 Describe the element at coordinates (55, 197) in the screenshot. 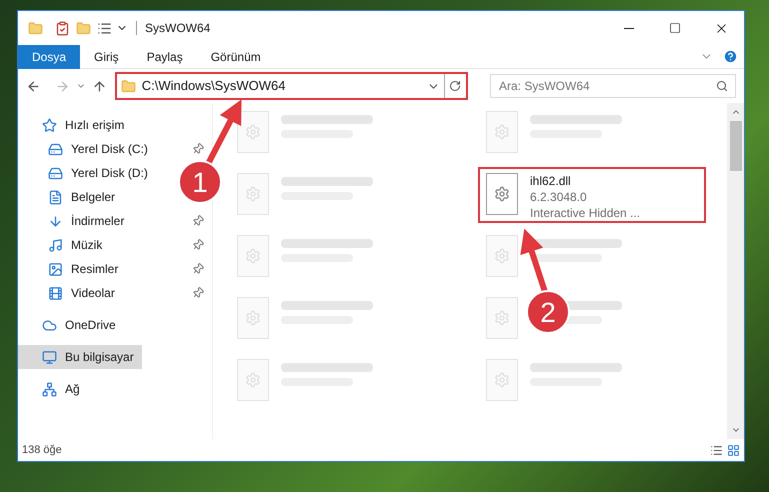

I see `document-icon` at that location.